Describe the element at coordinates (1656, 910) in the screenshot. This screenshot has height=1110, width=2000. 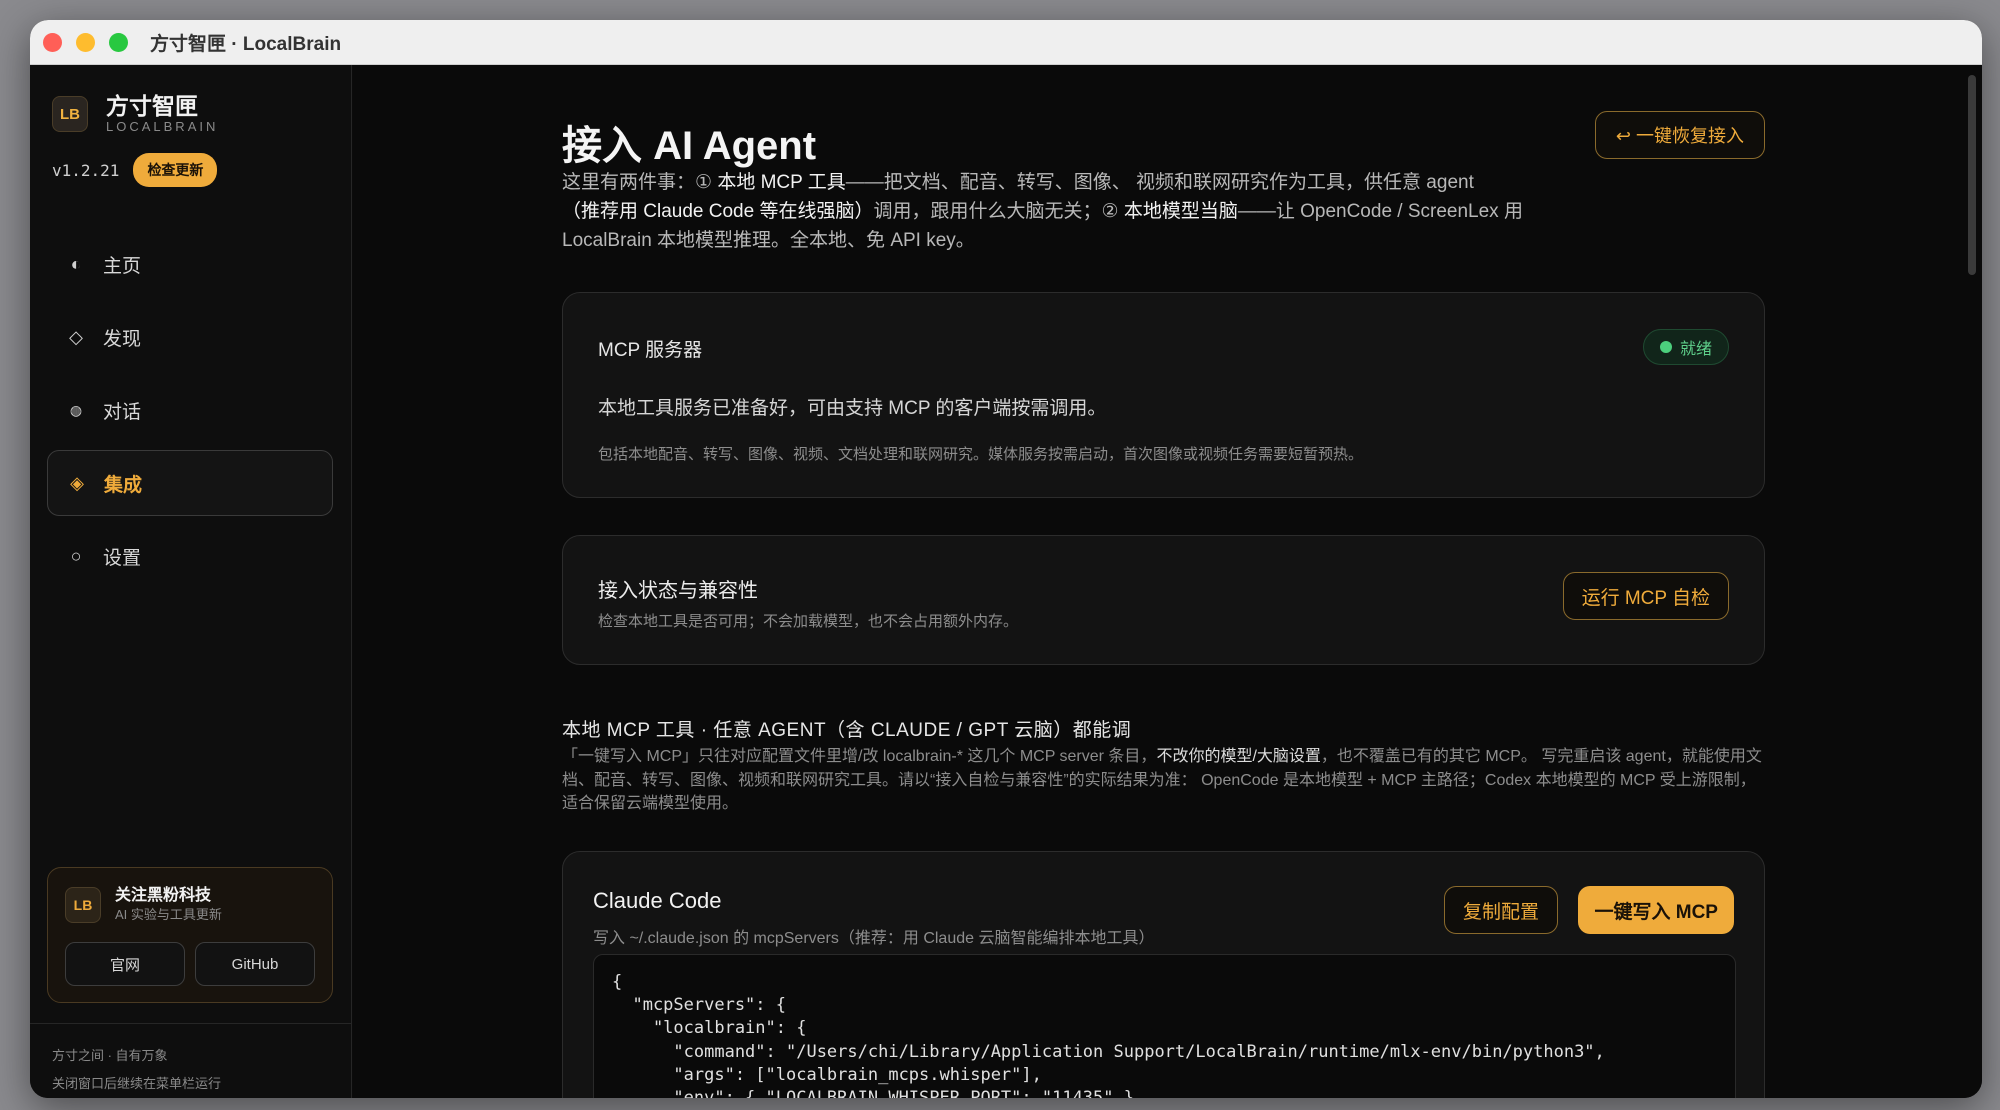
I see `write-mcp-button: 一键写入 MCP` at that location.